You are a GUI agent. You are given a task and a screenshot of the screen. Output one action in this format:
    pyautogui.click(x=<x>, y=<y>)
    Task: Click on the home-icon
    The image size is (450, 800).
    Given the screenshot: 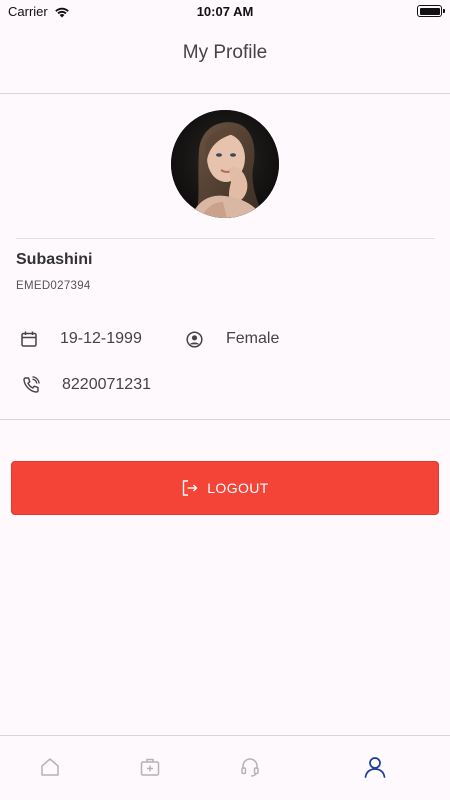 What is the action you would take?
    pyautogui.click(x=50, y=767)
    